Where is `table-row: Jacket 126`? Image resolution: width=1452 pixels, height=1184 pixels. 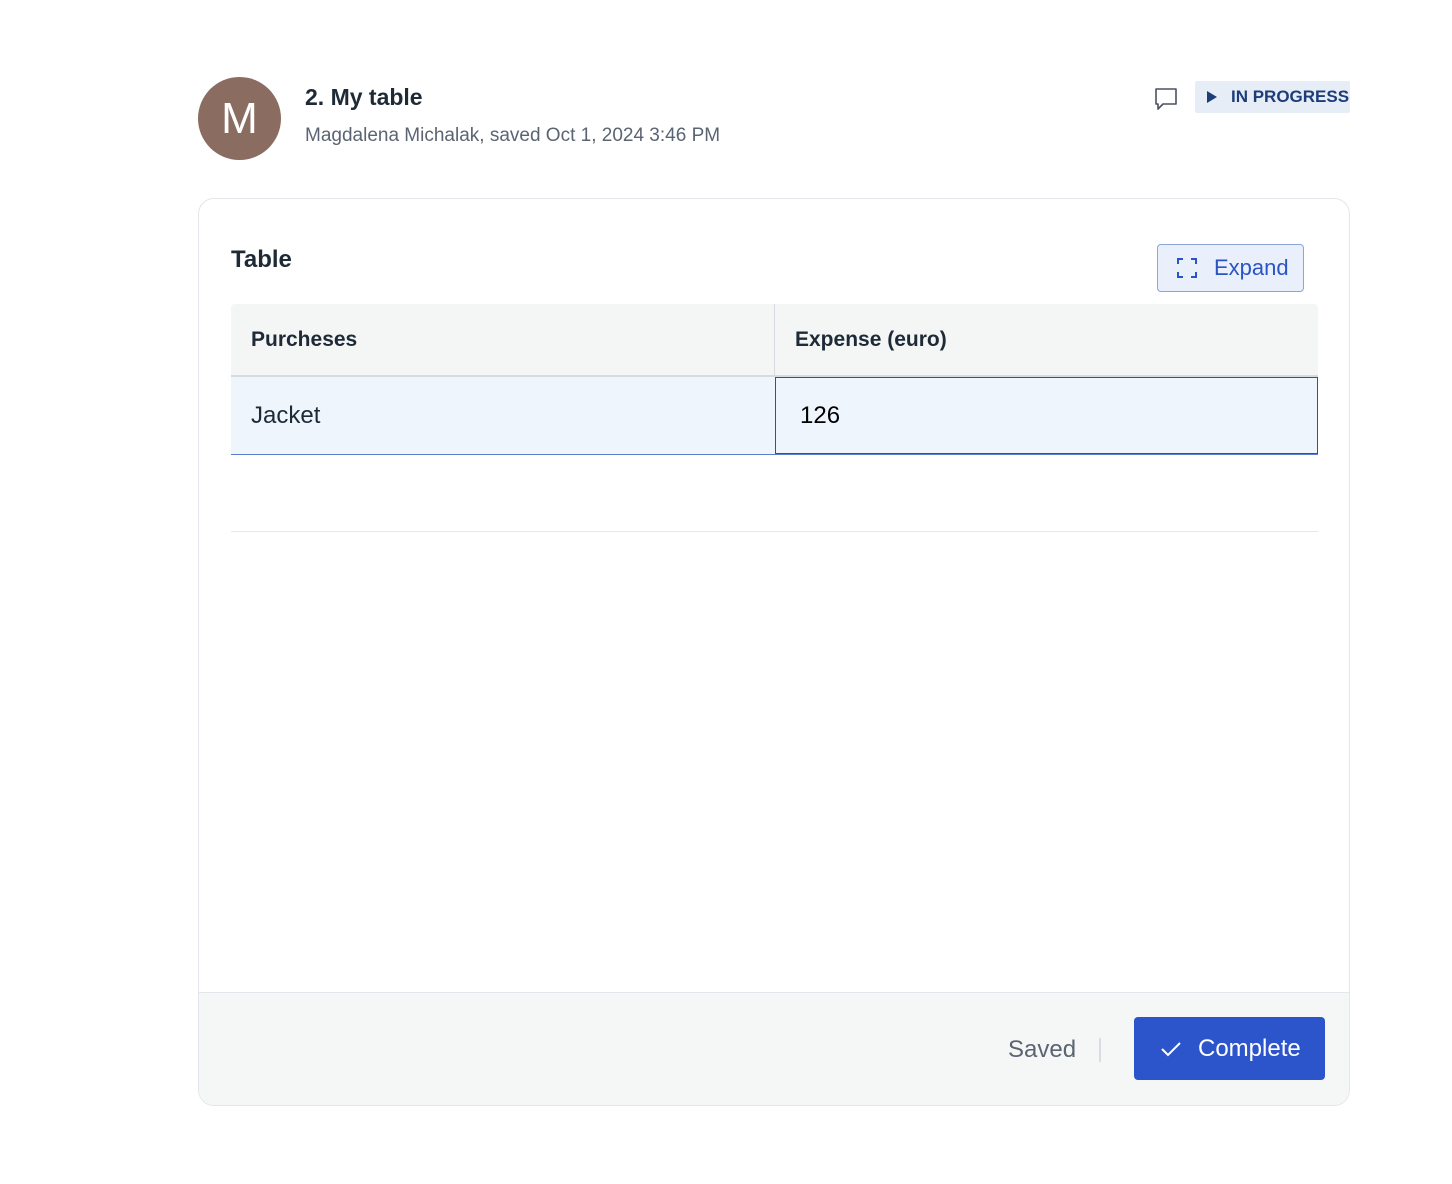
table-row: Jacket 126 is located at coordinates (774, 416).